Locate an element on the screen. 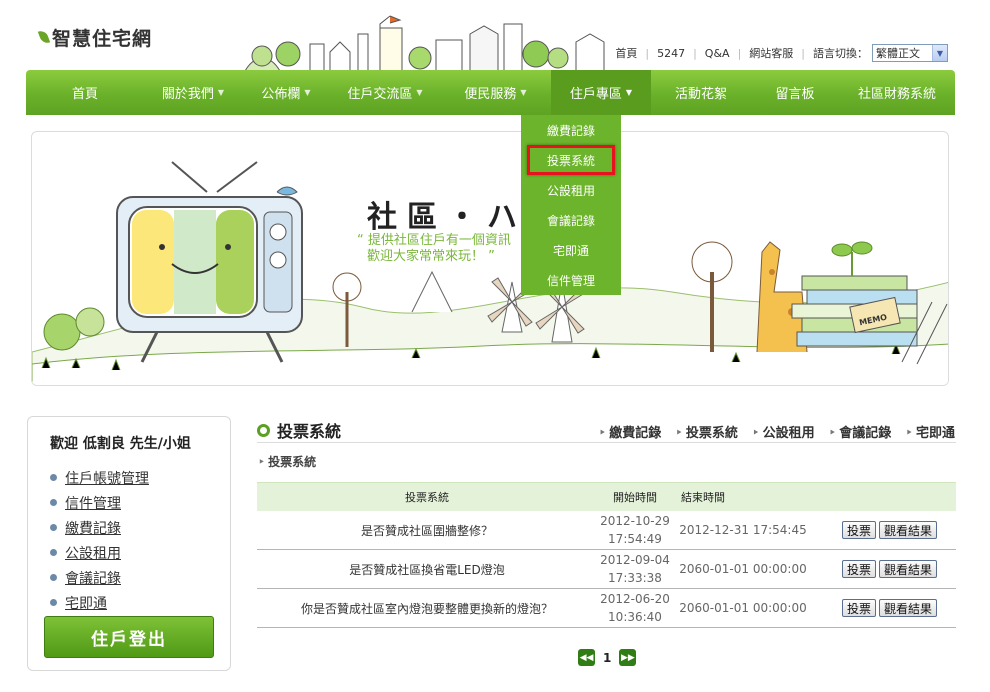  top-links-bar: 首頁 | 5247 | Q&A | 網站客服 | 語言切換： 繁體正文 ▼ is located at coordinates (781, 53).